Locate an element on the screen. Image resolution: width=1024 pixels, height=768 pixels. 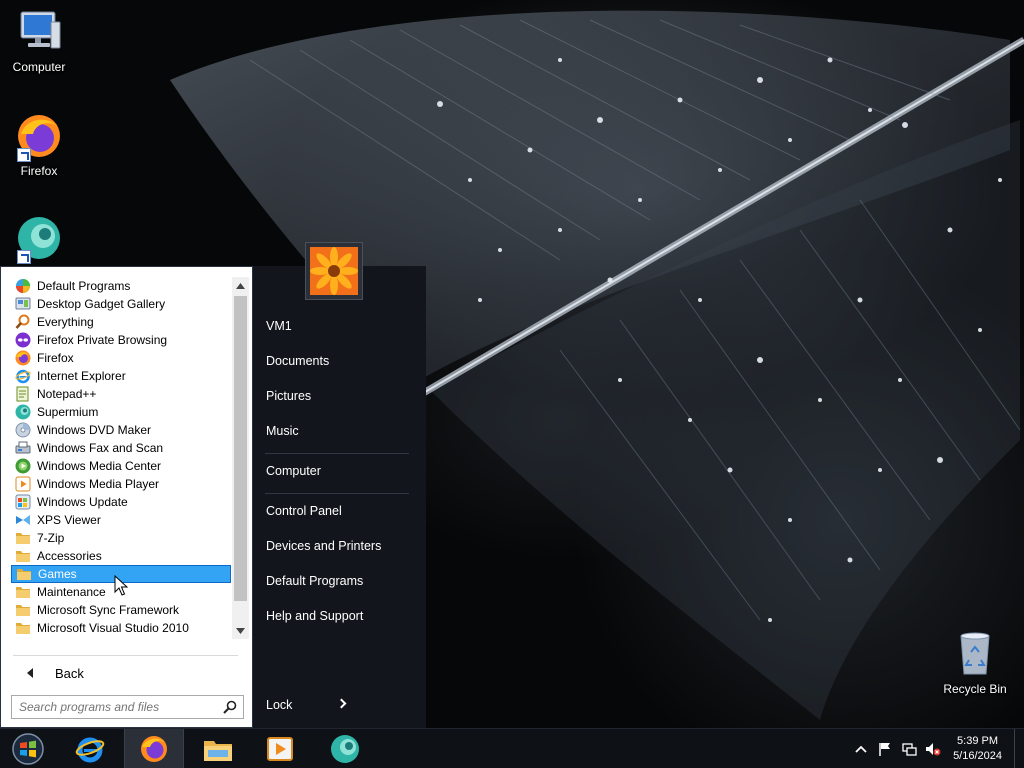
program-item-label: Windows Media Player is located at coordinates (98, 484).